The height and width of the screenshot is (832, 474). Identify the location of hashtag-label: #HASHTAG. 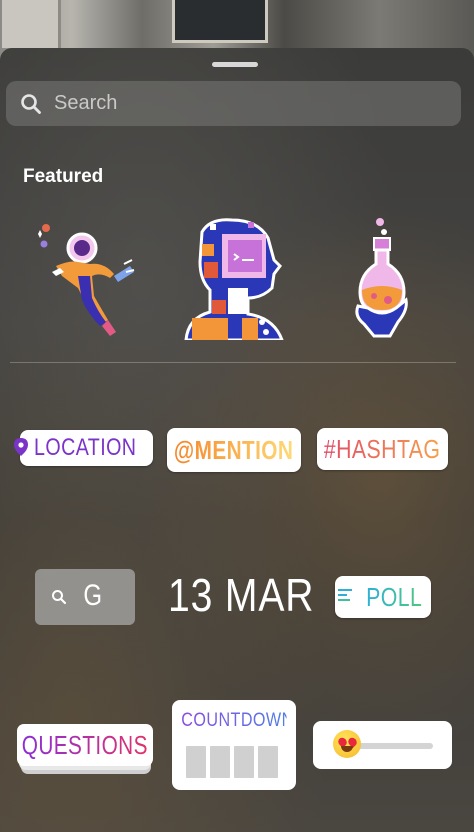
(382, 448).